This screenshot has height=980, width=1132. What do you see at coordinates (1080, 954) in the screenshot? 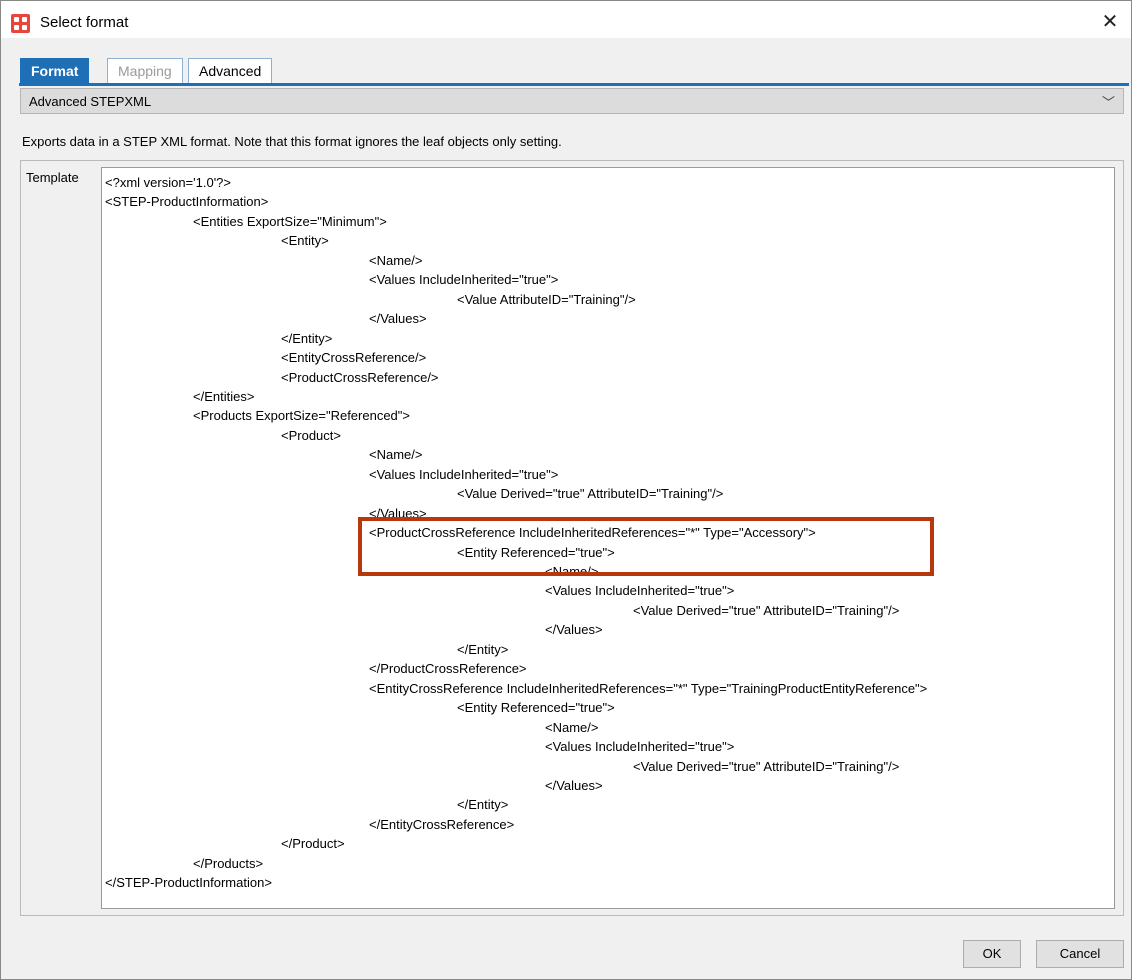
I see `cancel-button: Cancel` at bounding box center [1080, 954].